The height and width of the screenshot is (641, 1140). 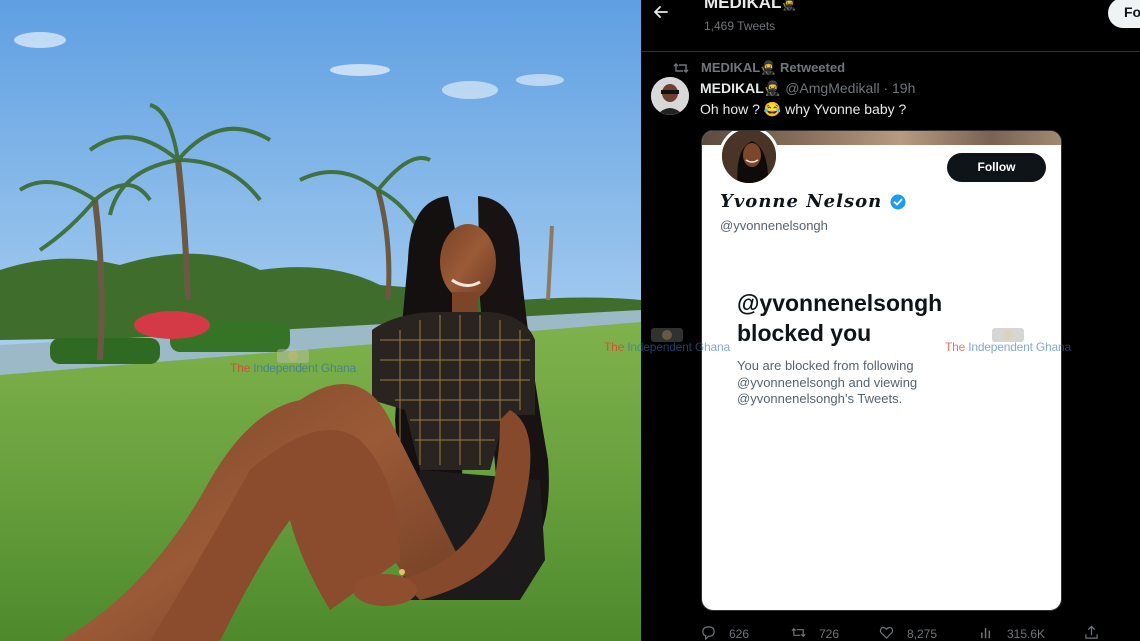 I want to click on analytics-icon, so click(x=986, y=633).